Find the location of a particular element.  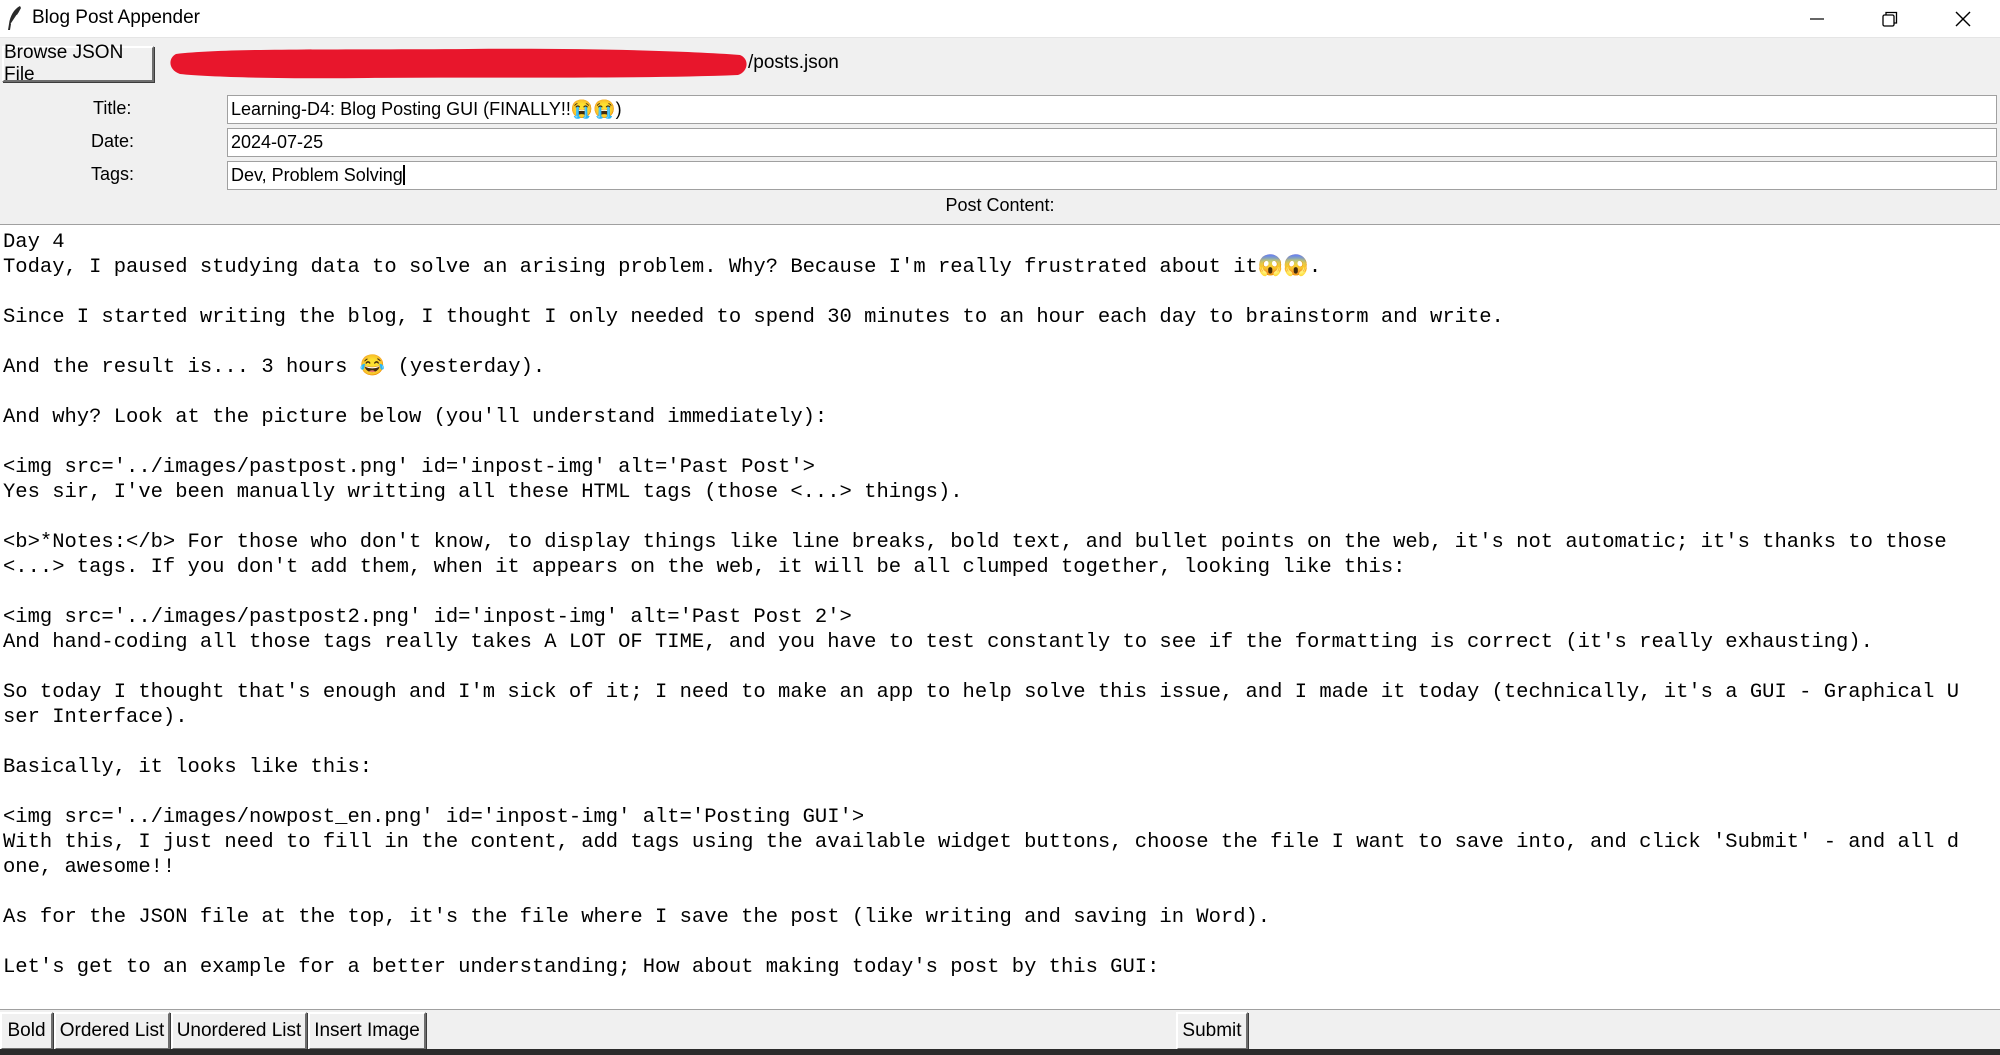

content-line: ser Interface). is located at coordinates (95, 717).